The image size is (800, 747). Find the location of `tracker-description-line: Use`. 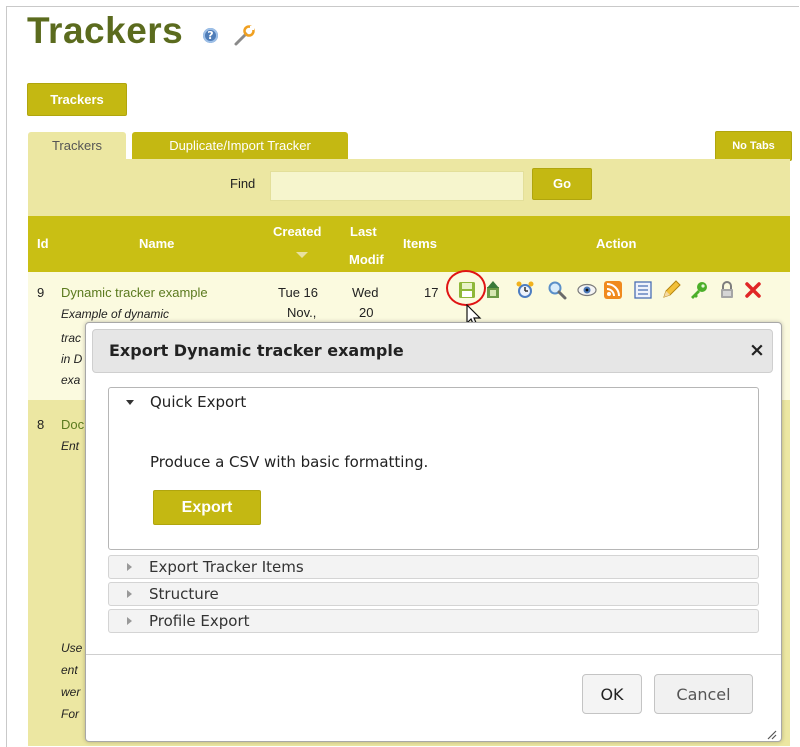

tracker-description-line: Use is located at coordinates (72, 648).